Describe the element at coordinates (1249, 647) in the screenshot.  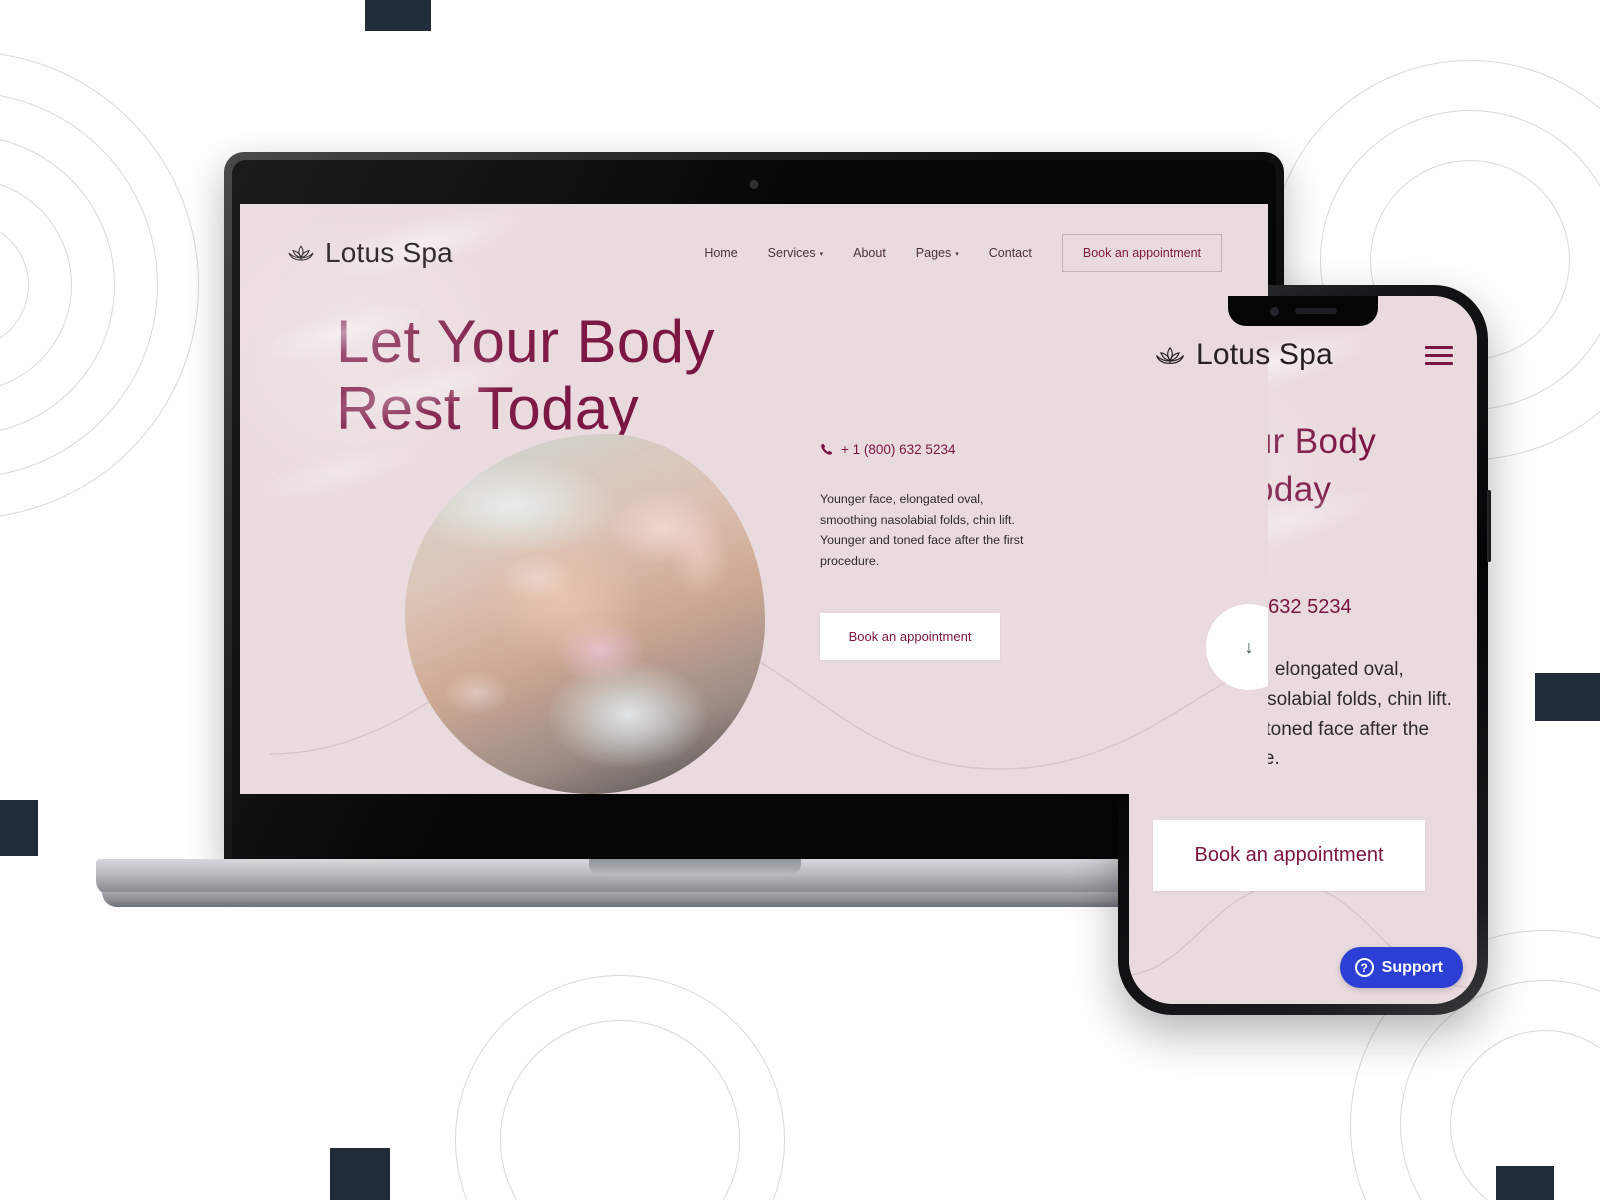
I see `arrow-down-icon: ↓` at that location.